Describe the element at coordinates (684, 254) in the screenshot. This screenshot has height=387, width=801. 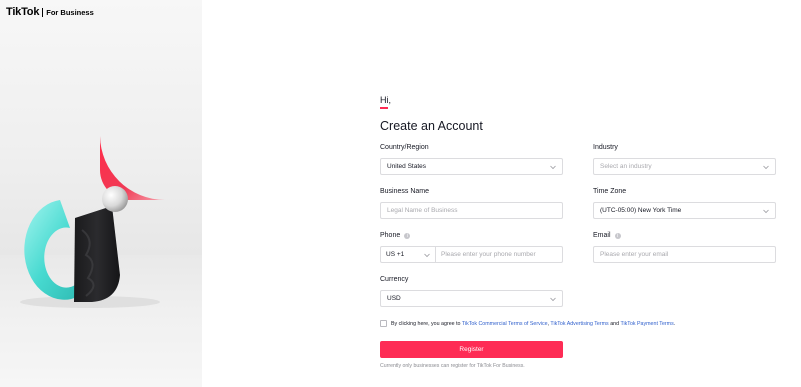
I see `email-input: Please enter your email` at that location.